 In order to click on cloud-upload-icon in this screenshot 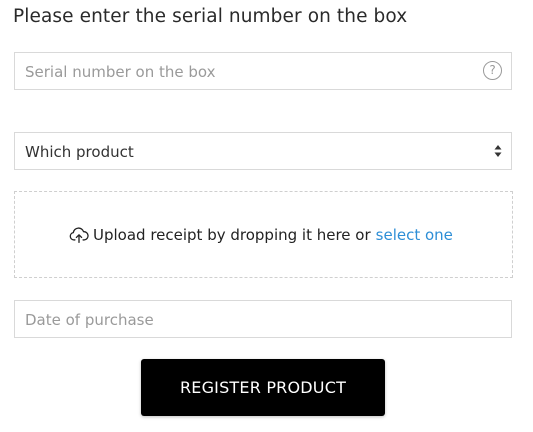, I will do `click(79, 235)`.